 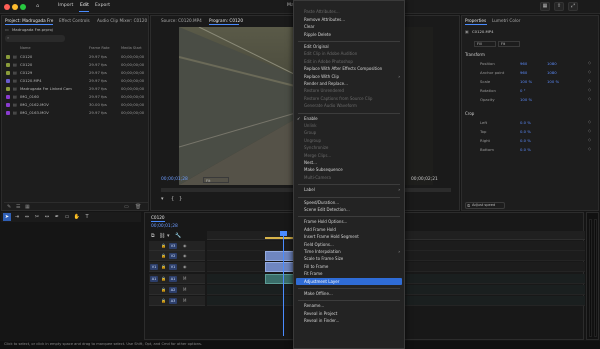 I want to click on clip-a1, so click(x=280, y=279).